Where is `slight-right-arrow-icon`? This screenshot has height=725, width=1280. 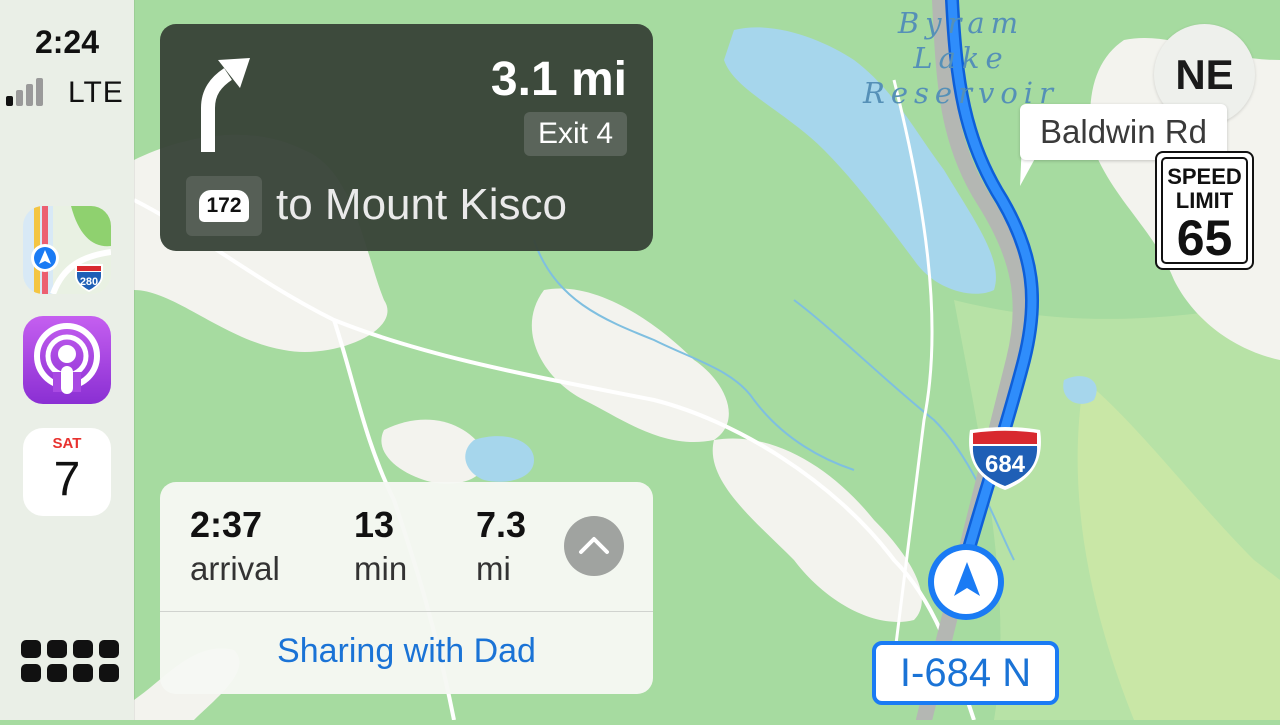
slight-right-arrow-icon is located at coordinates (225, 105).